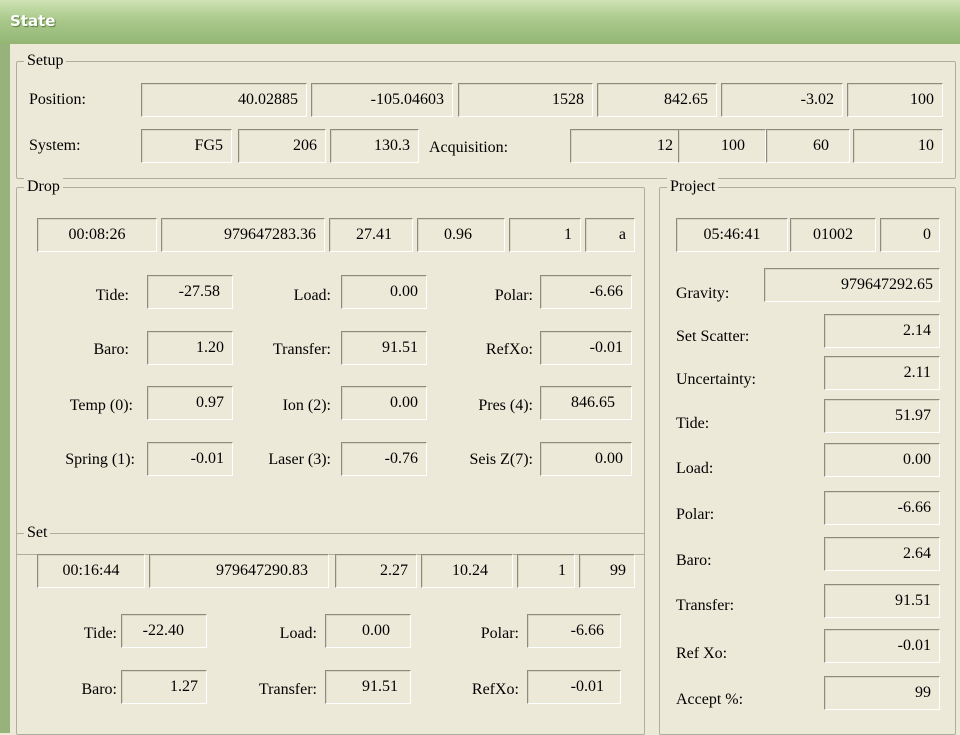 The width and height of the screenshot is (960, 735). I want to click on drop-temp-label: Temp (0):, so click(101, 405).